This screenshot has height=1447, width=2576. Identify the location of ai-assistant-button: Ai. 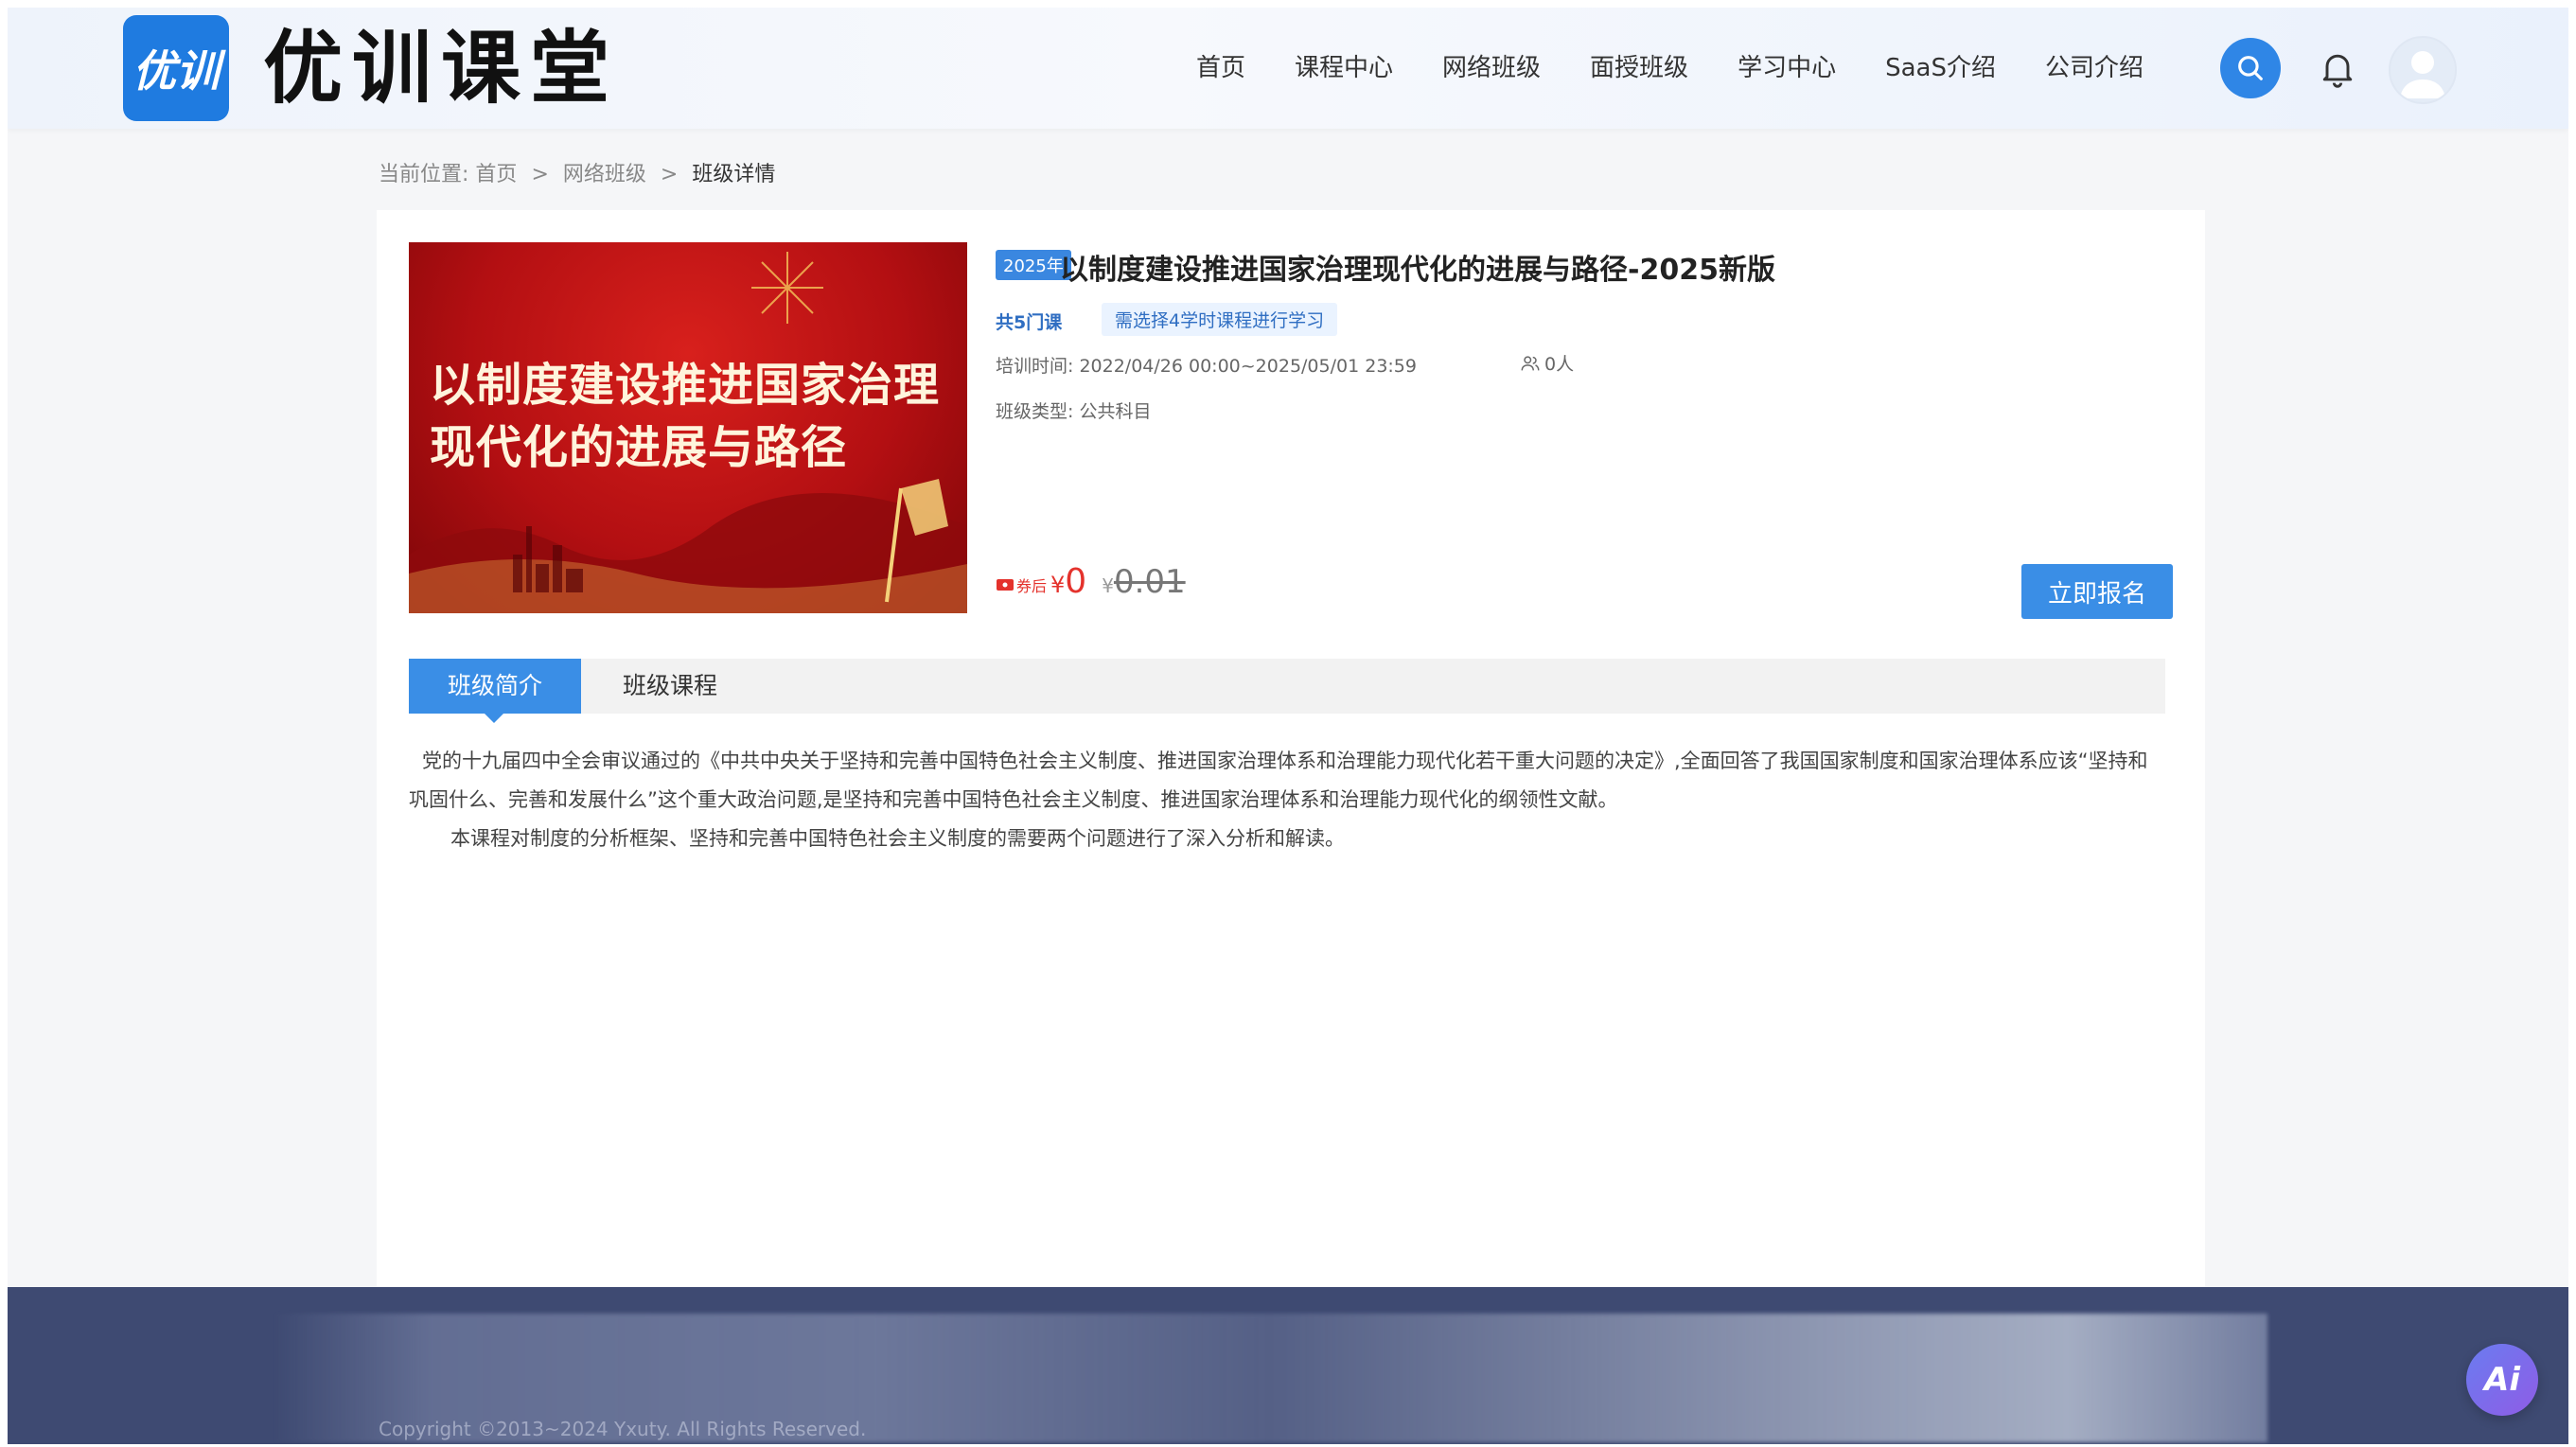
(2502, 1380).